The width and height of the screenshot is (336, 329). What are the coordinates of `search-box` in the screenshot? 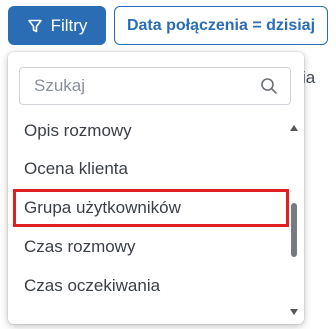 It's located at (155, 86).